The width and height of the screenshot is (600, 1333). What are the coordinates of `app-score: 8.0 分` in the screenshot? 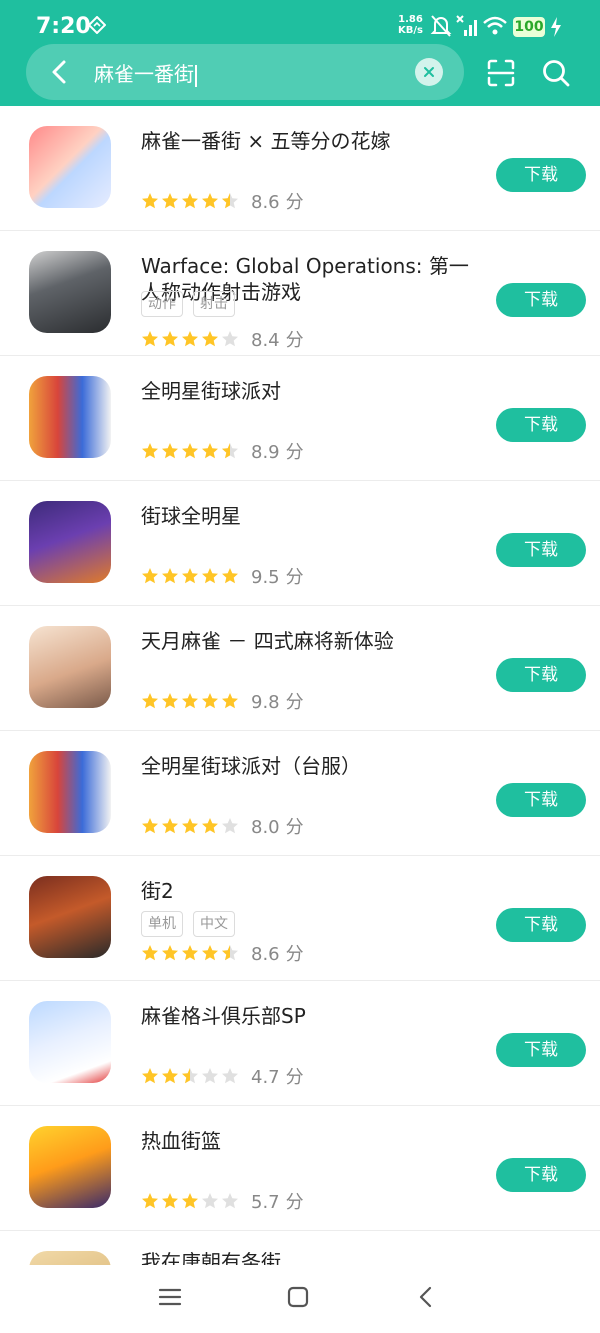 It's located at (277, 826).